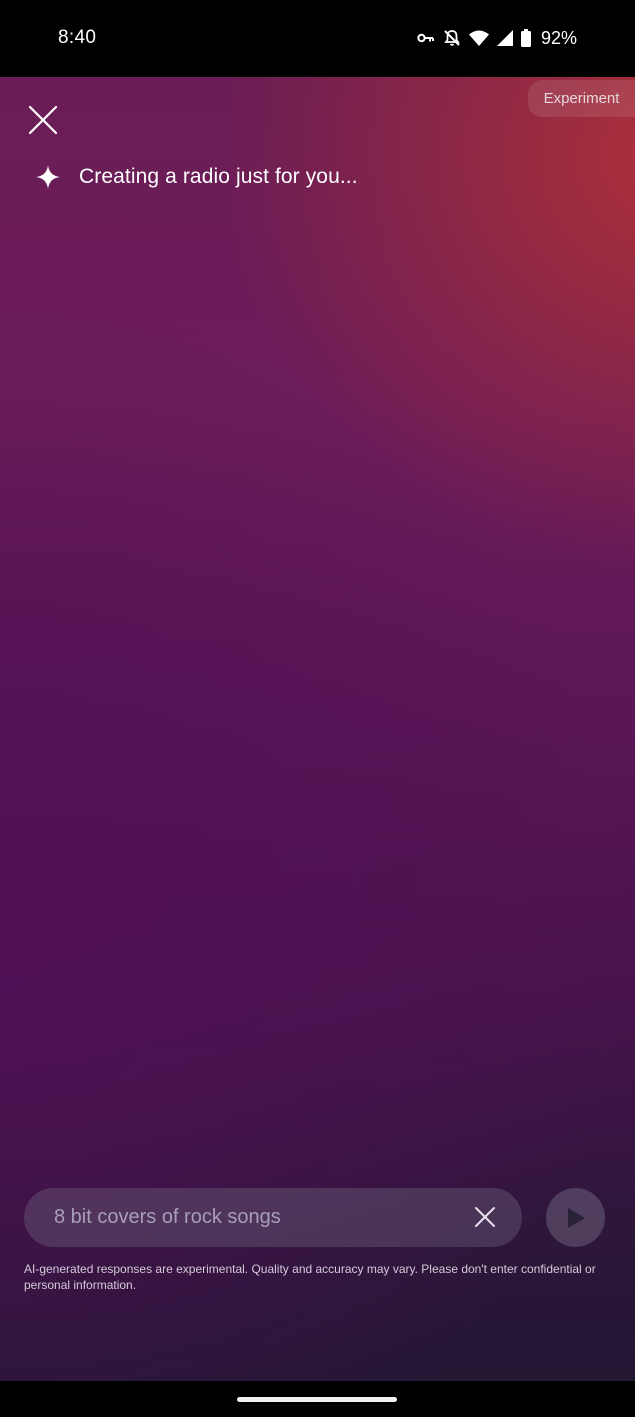 Image resolution: width=635 pixels, height=1417 pixels. I want to click on play-icon, so click(576, 1217).